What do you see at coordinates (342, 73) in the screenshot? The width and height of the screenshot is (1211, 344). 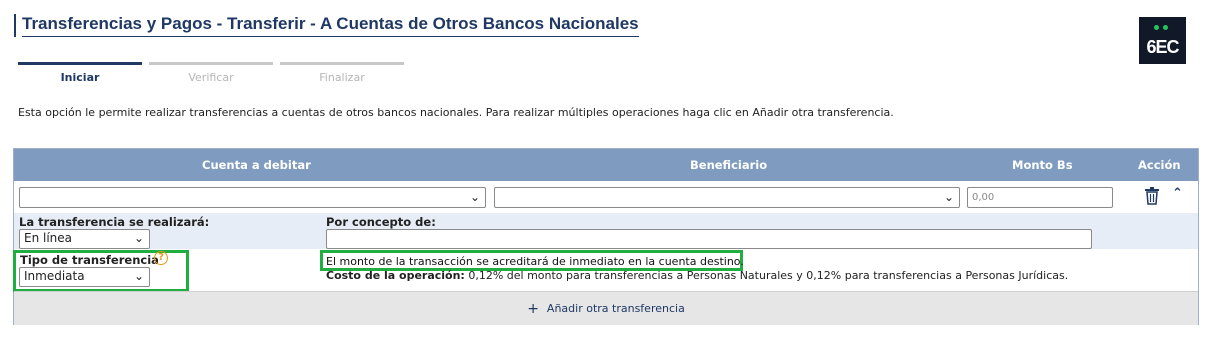 I see `step-finalizar: Finalizar` at bounding box center [342, 73].